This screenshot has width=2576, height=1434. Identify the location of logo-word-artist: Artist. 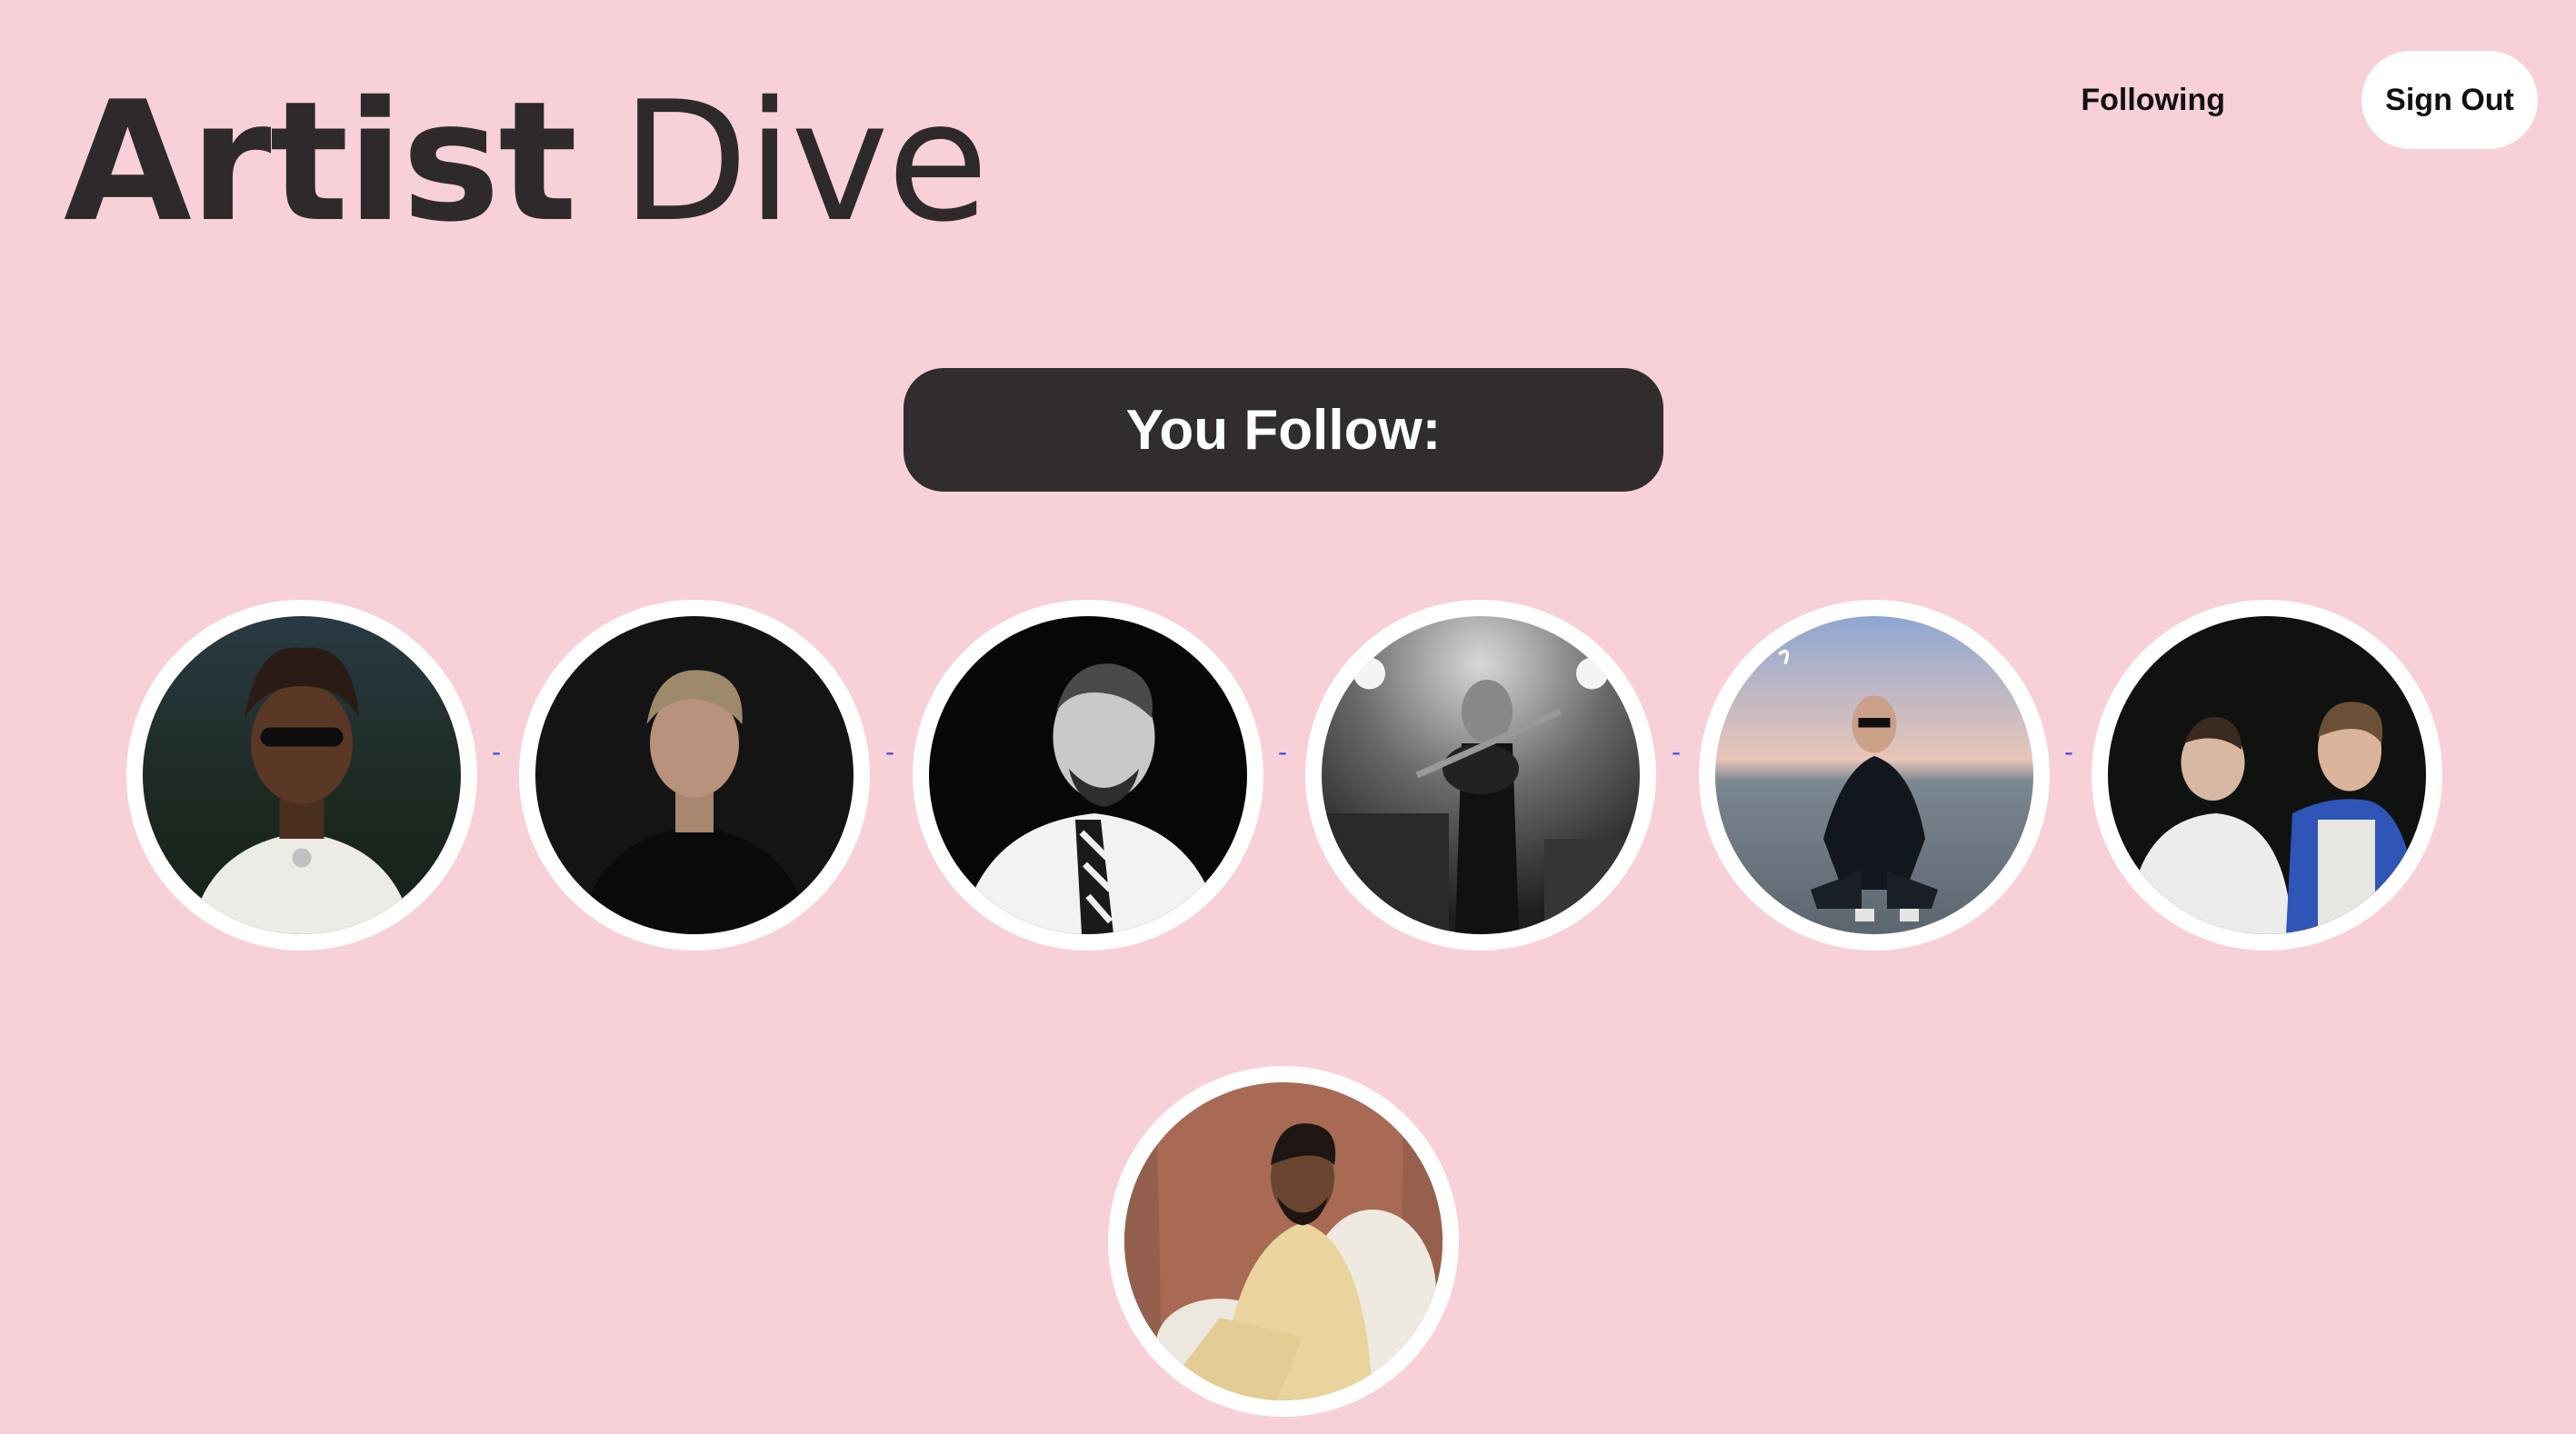
(320, 161).